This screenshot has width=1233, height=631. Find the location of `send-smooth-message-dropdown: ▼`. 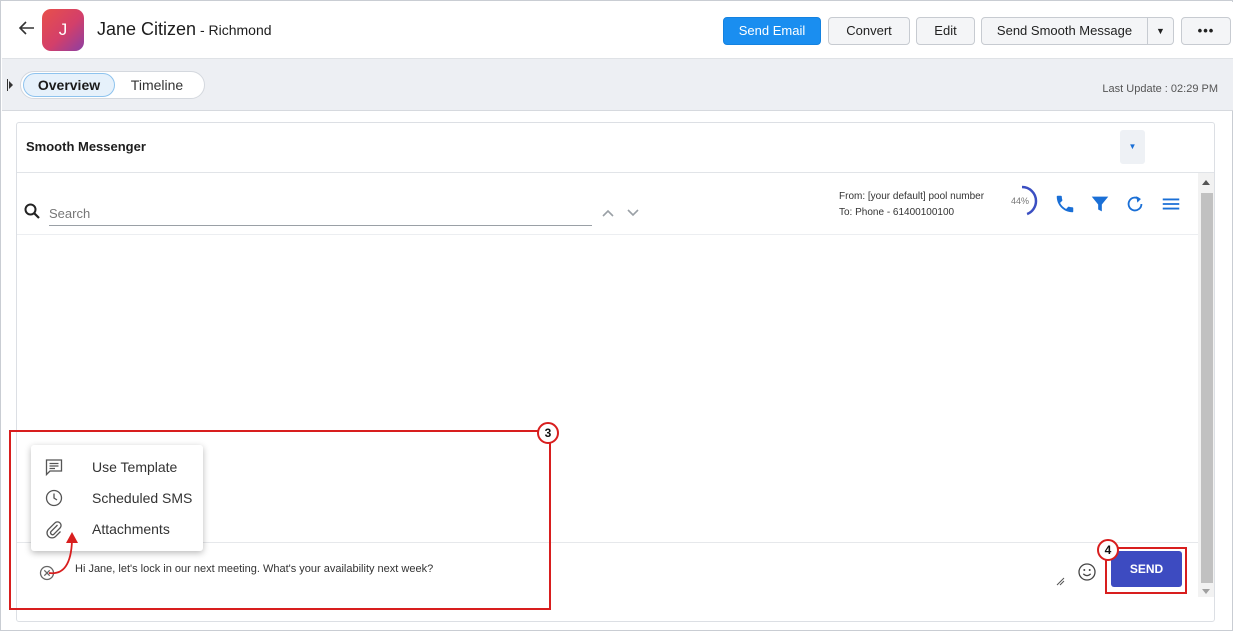

send-smooth-message-dropdown: ▼ is located at coordinates (1160, 31).